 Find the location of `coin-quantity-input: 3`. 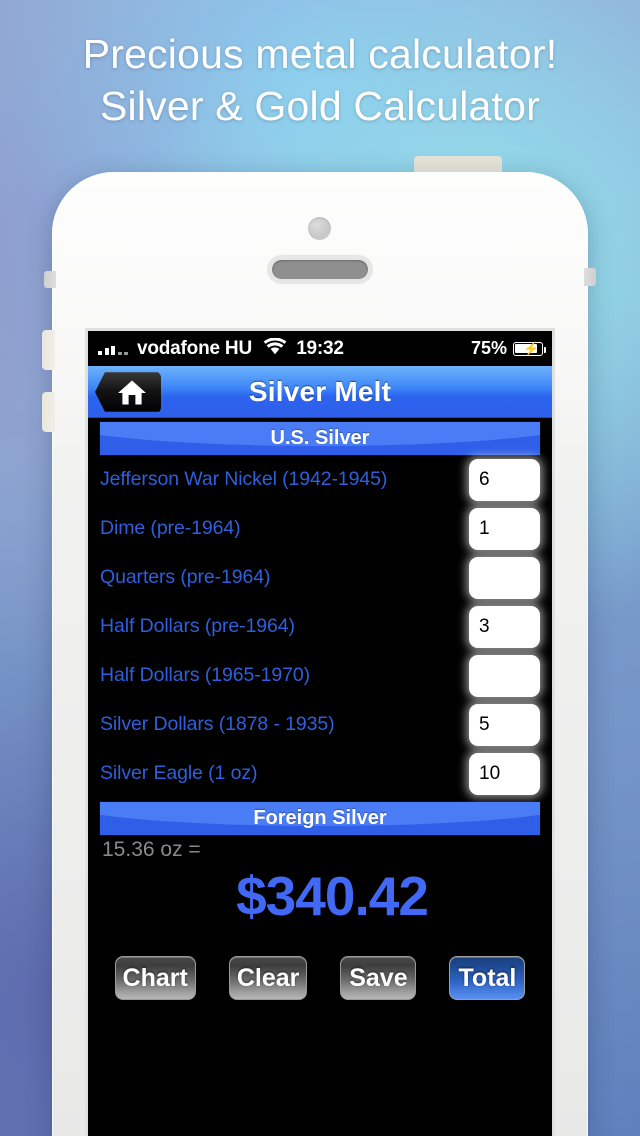

coin-quantity-input: 3 is located at coordinates (504, 626).